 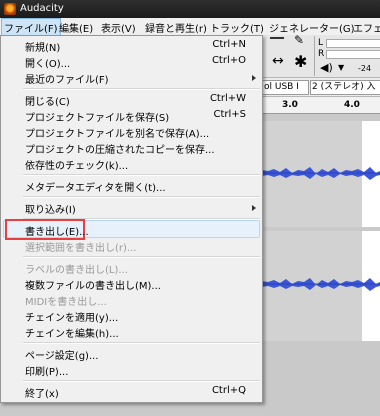 I want to click on meter-left-label: L, so click(x=321, y=43).